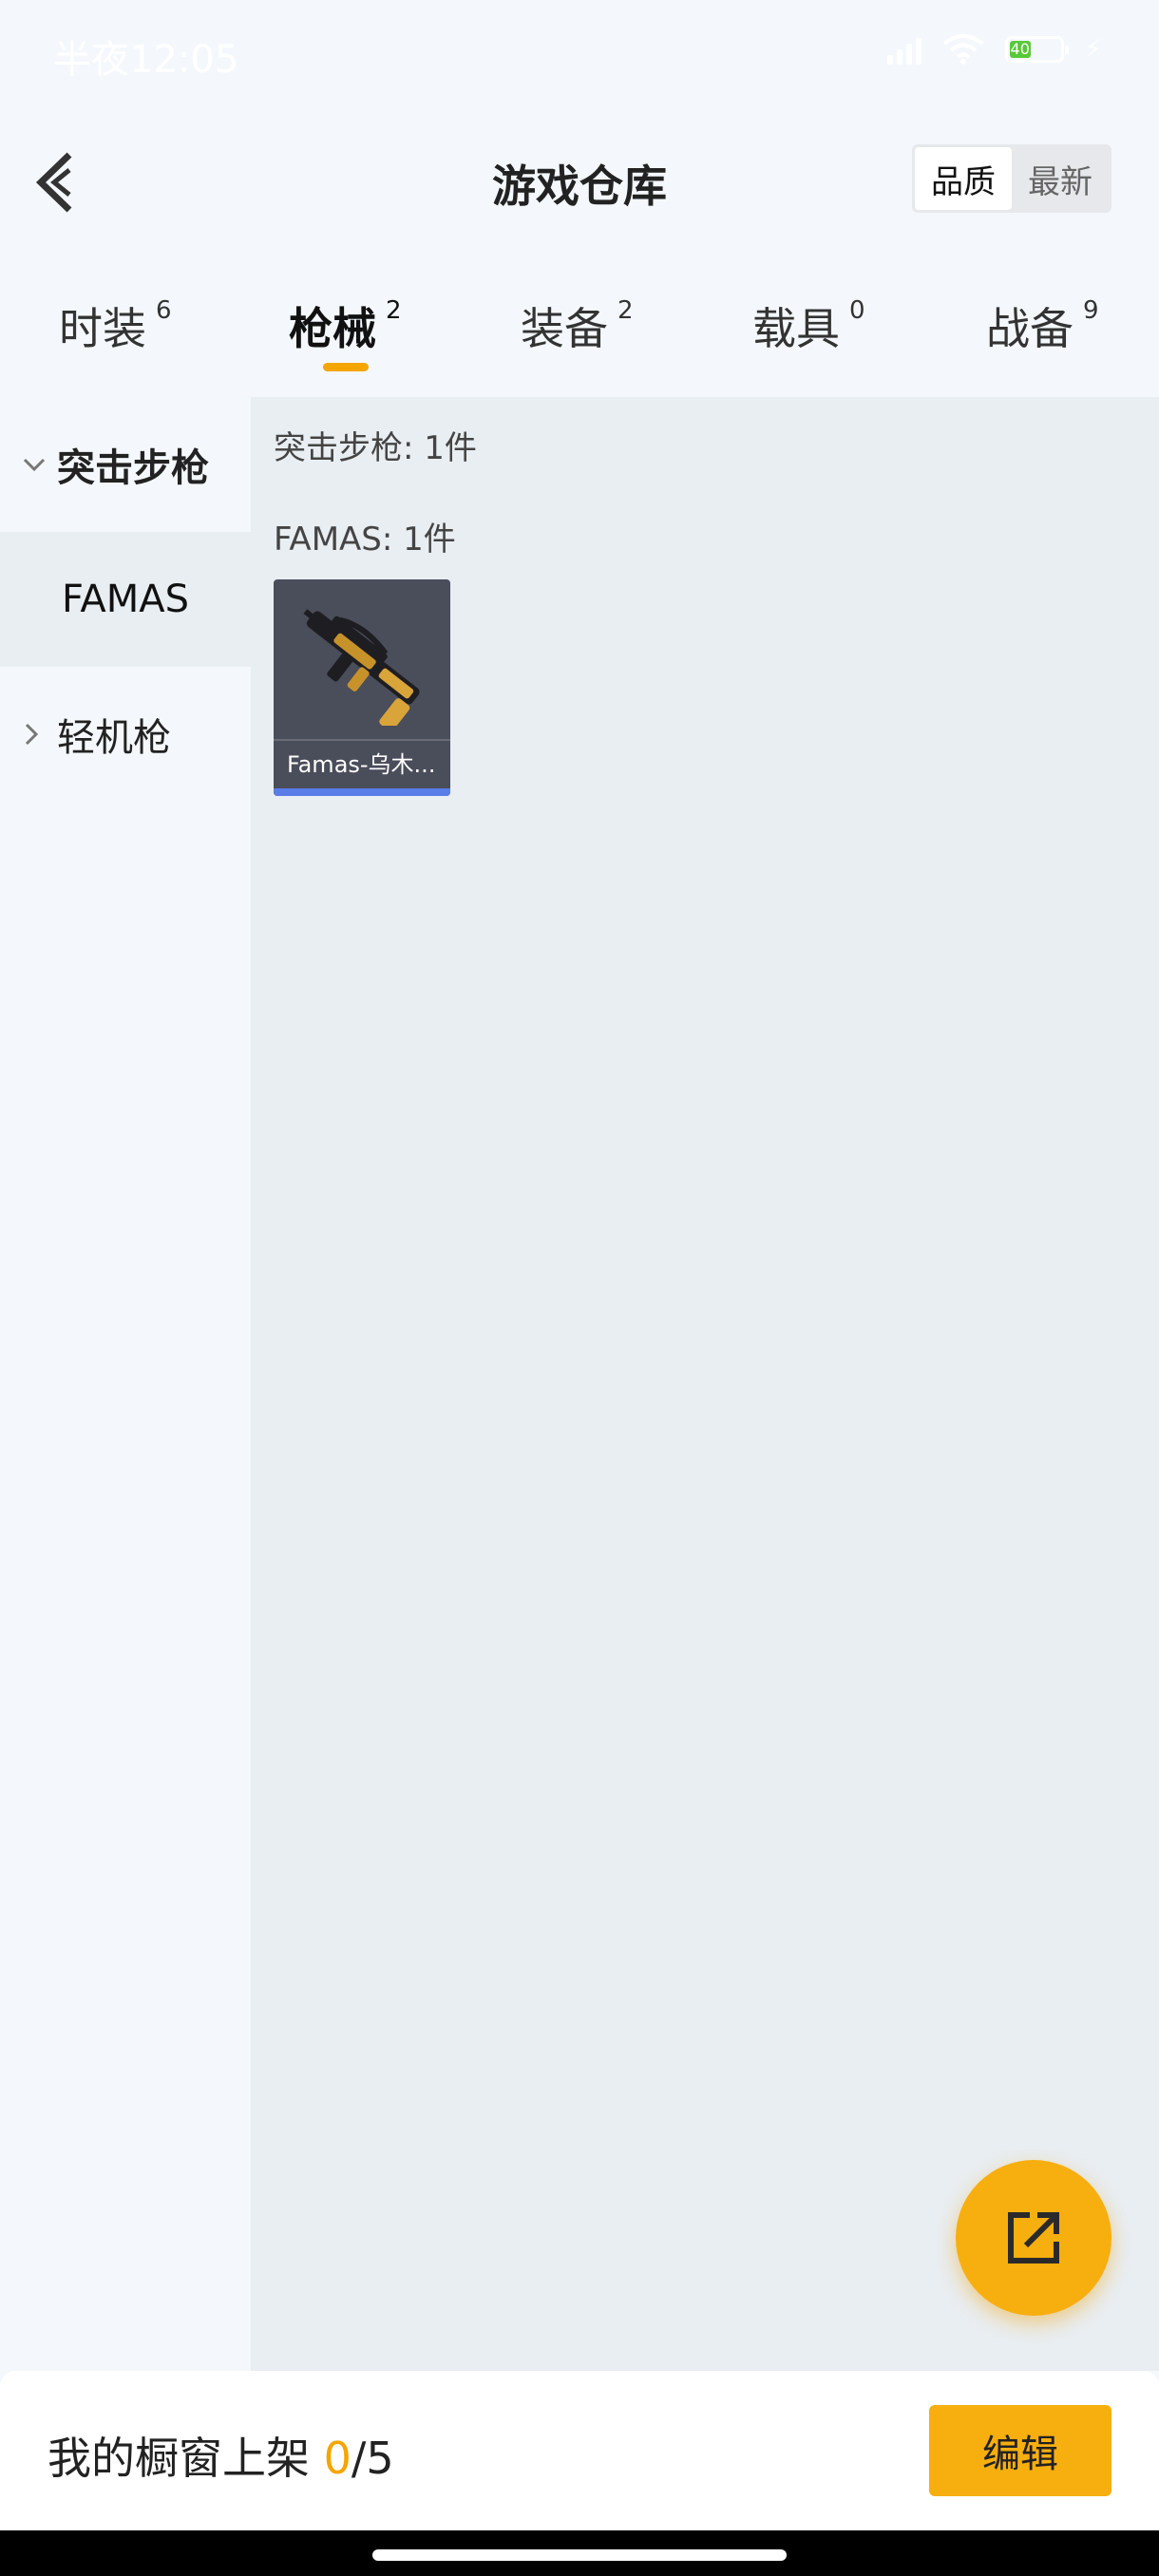 The height and width of the screenshot is (2576, 1159). I want to click on home-indicator, so click(579, 2555).